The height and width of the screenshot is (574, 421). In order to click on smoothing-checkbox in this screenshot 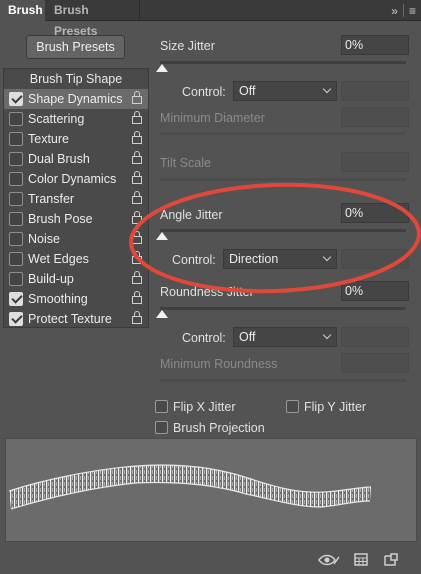, I will do `click(16, 299)`.